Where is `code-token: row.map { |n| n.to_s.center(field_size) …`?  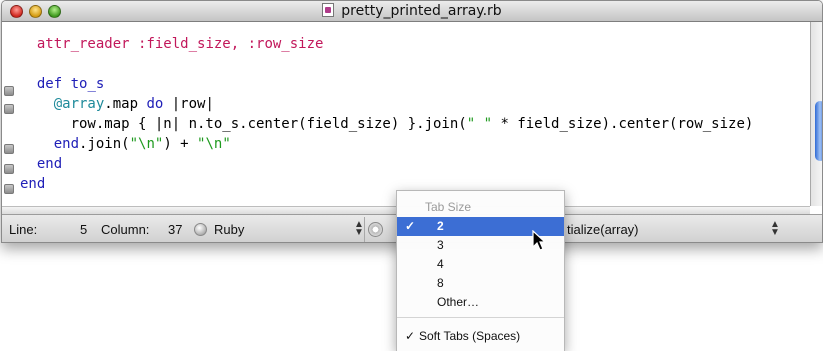 code-token: row.map { |n| n.to_s.center(field_size) … is located at coordinates (243, 124).